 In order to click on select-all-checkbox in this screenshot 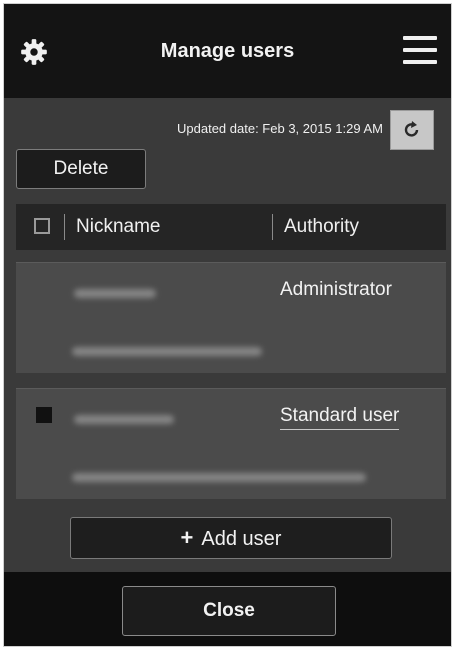, I will do `click(42, 226)`.